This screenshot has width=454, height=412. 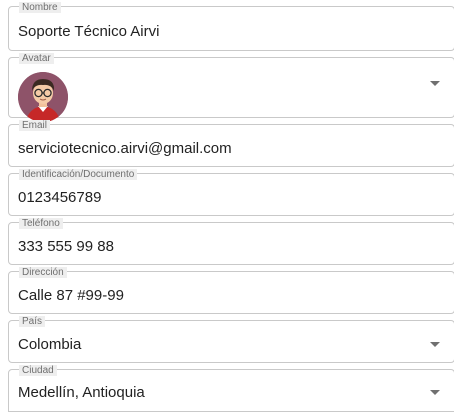 I want to click on documento-input: 0123456789, so click(x=59, y=198).